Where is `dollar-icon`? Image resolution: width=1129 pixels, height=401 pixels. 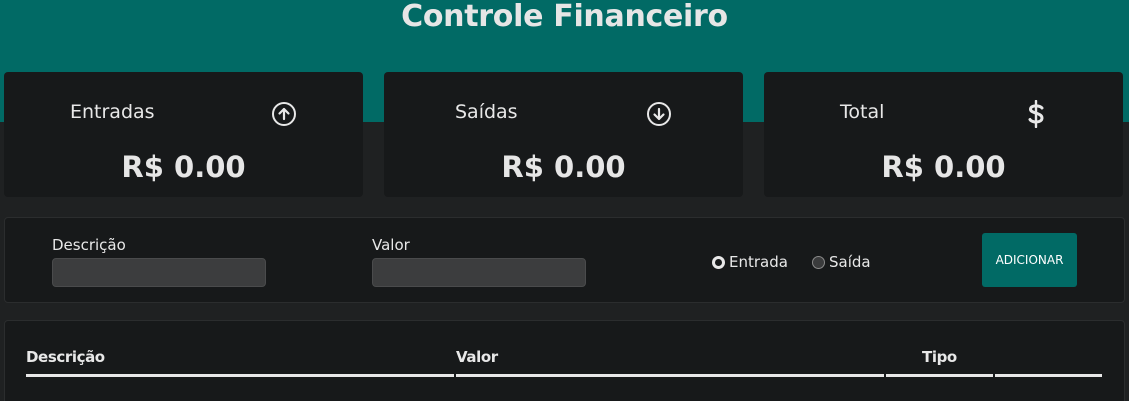
dollar-icon is located at coordinates (1036, 114).